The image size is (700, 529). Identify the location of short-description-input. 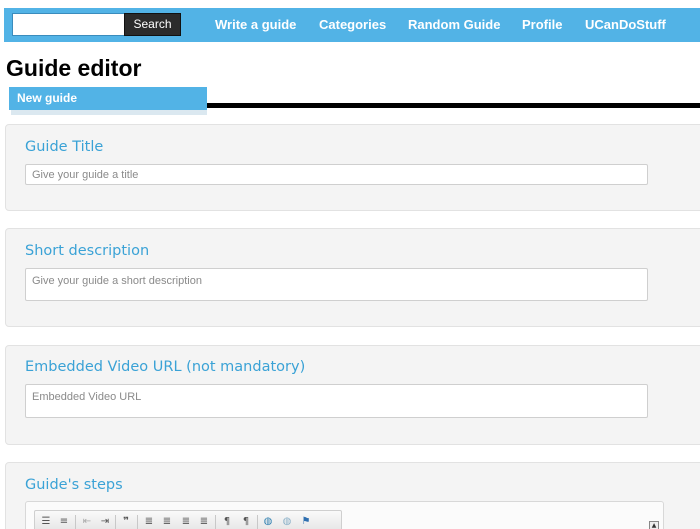
(336, 284).